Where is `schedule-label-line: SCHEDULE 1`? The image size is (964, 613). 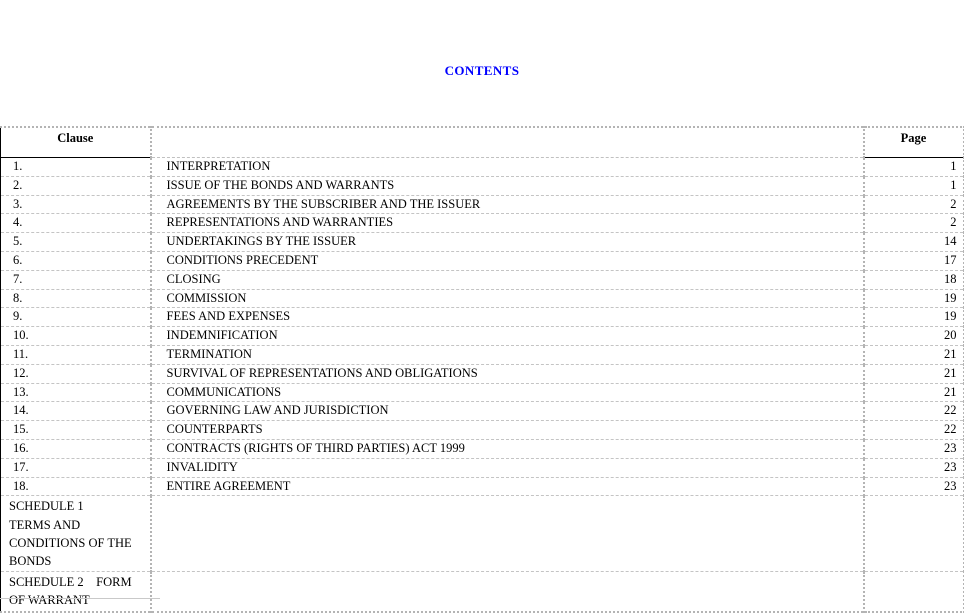
schedule-label-line: SCHEDULE 1 is located at coordinates (46, 506).